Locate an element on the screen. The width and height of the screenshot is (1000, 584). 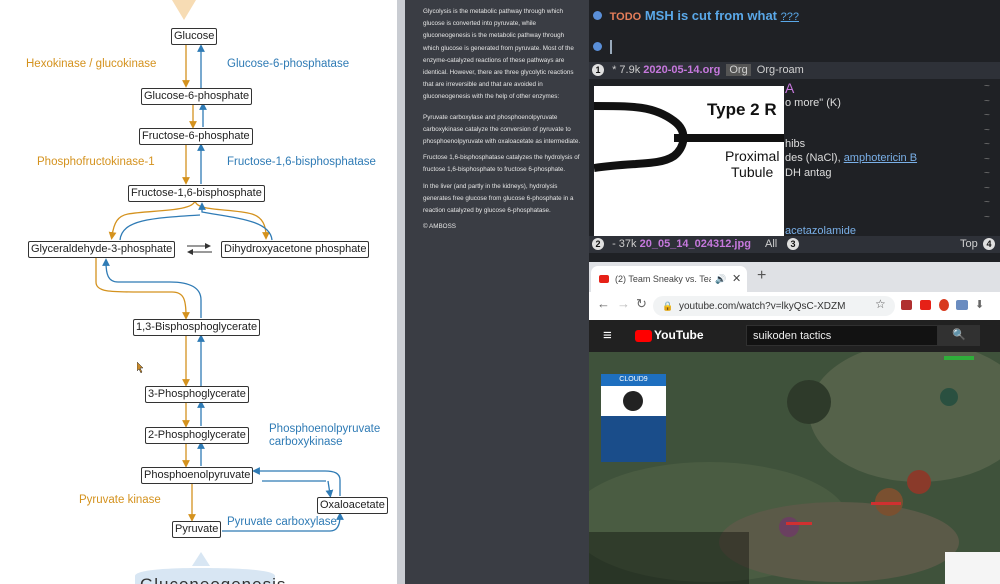
window-number-1: 1 is located at coordinates (598, 70).